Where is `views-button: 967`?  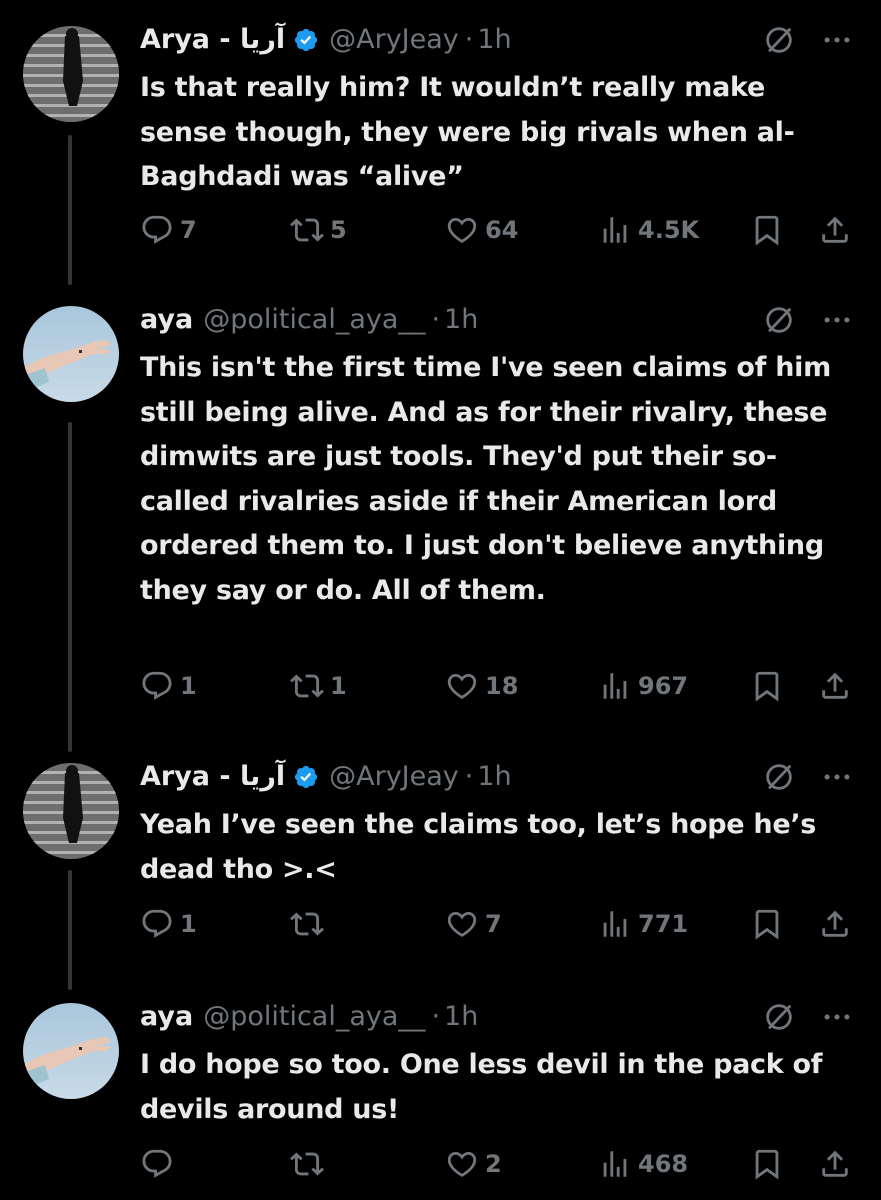
views-button: 967 is located at coordinates (643, 686).